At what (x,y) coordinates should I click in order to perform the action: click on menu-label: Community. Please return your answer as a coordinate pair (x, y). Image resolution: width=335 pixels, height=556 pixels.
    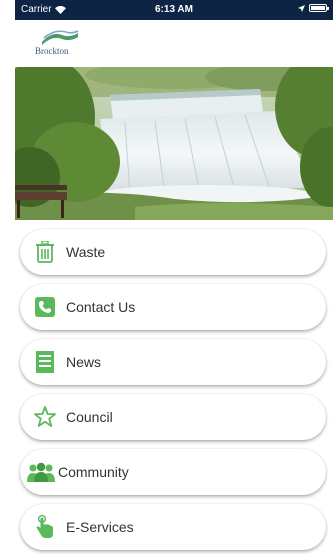
    Looking at the image, I should click on (93, 472).